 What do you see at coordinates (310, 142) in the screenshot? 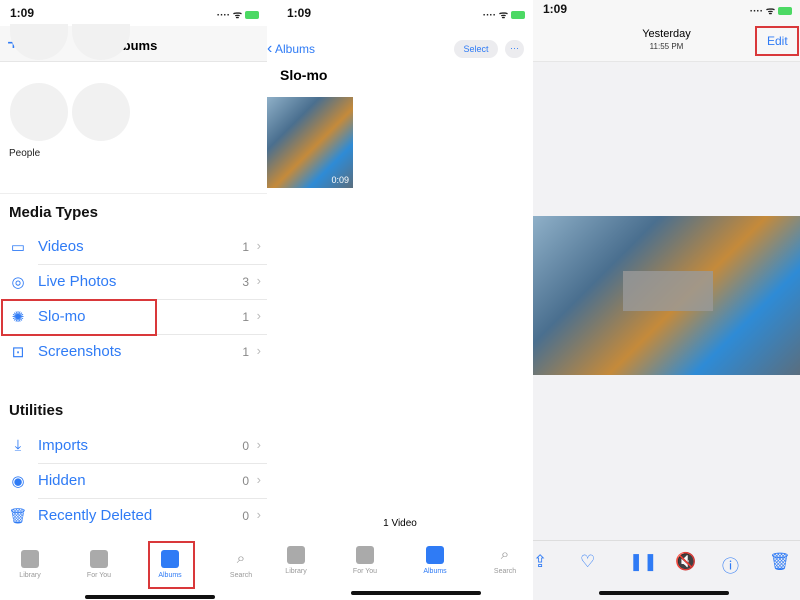
I see `video-thumbnail: 0:09` at bounding box center [310, 142].